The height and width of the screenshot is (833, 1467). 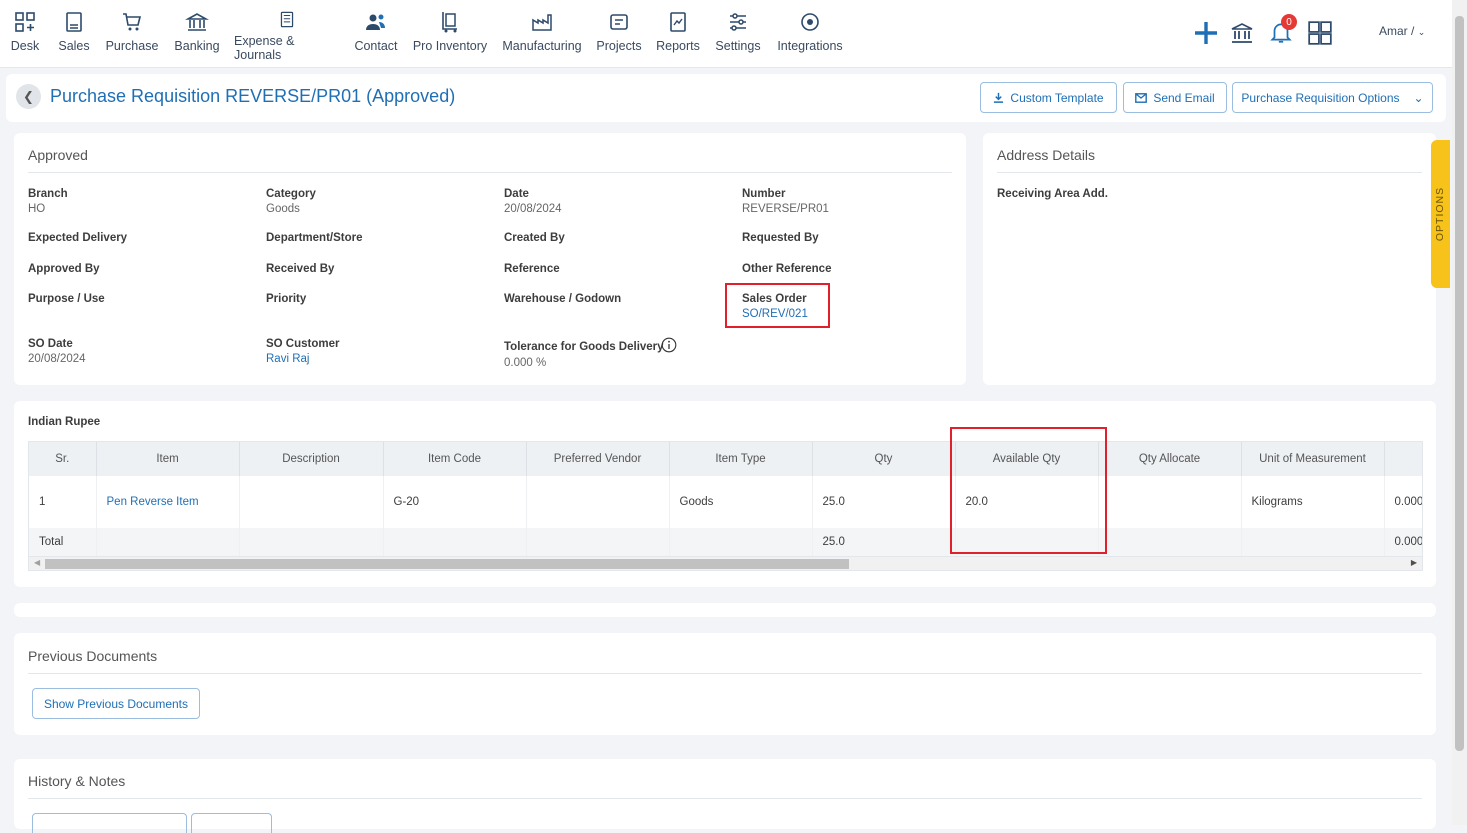 What do you see at coordinates (303, 344) in the screenshot?
I see `so-customer-label: SO Customer` at bounding box center [303, 344].